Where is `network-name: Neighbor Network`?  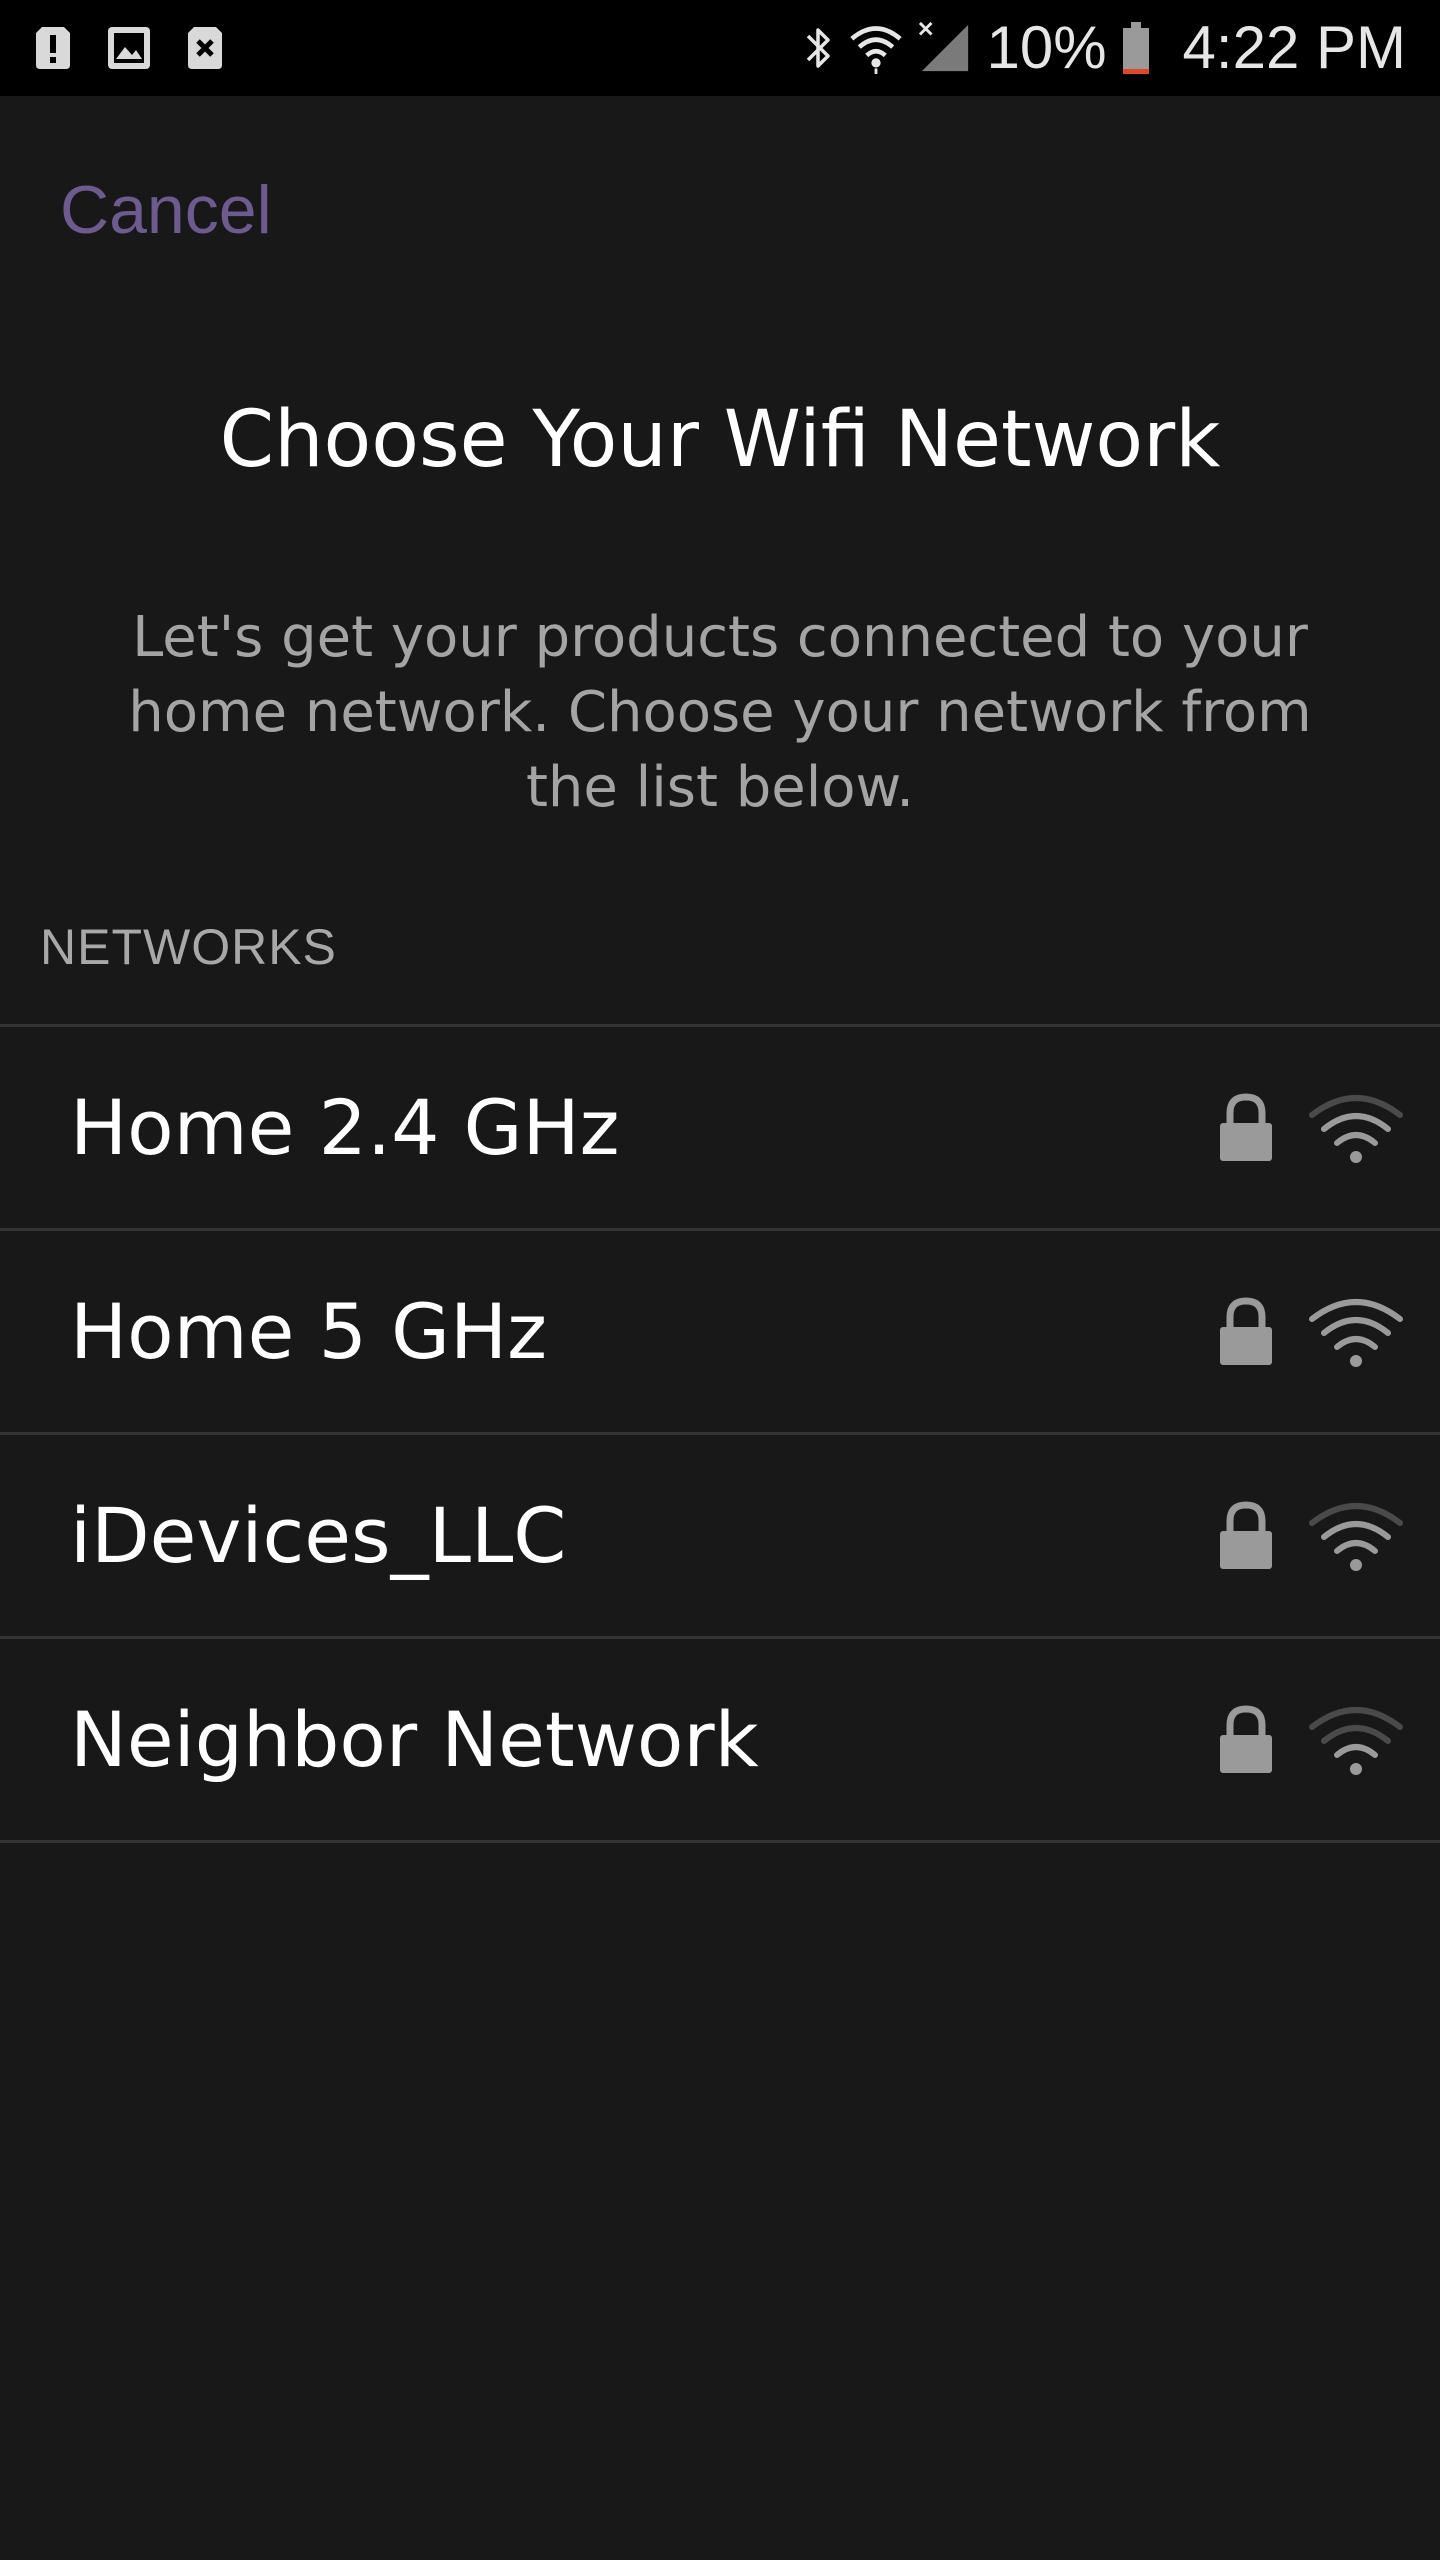 network-name: Neighbor Network is located at coordinates (414, 1739).